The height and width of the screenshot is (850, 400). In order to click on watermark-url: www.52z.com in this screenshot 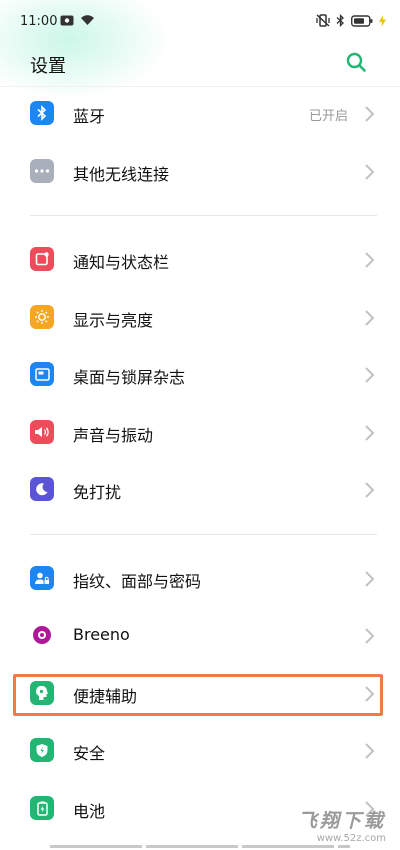, I will do `click(351, 838)`.